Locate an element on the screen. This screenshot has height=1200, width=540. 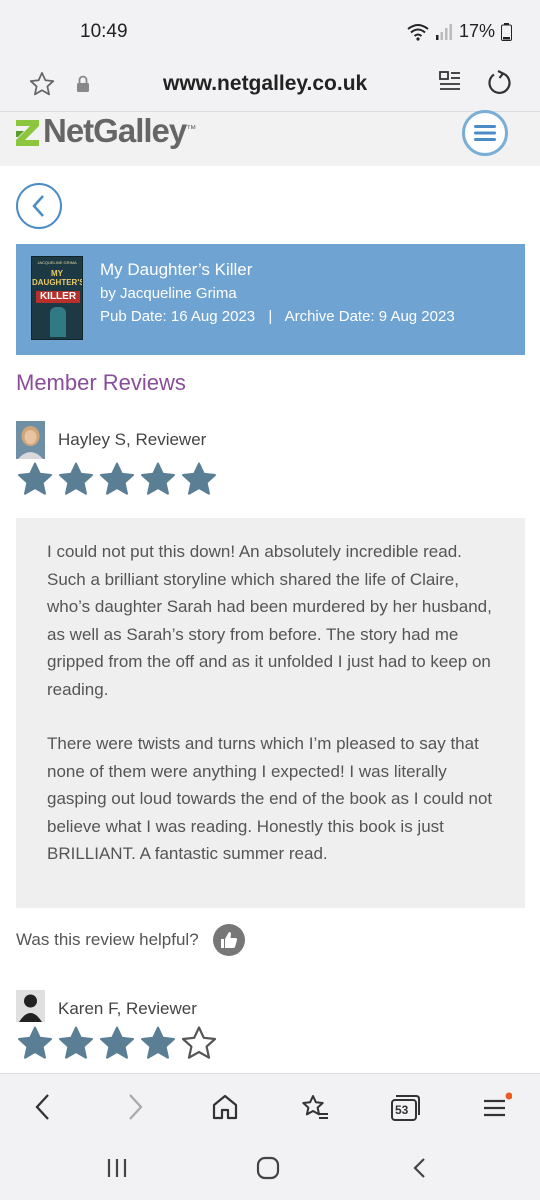
lock-icon is located at coordinates (83, 86).